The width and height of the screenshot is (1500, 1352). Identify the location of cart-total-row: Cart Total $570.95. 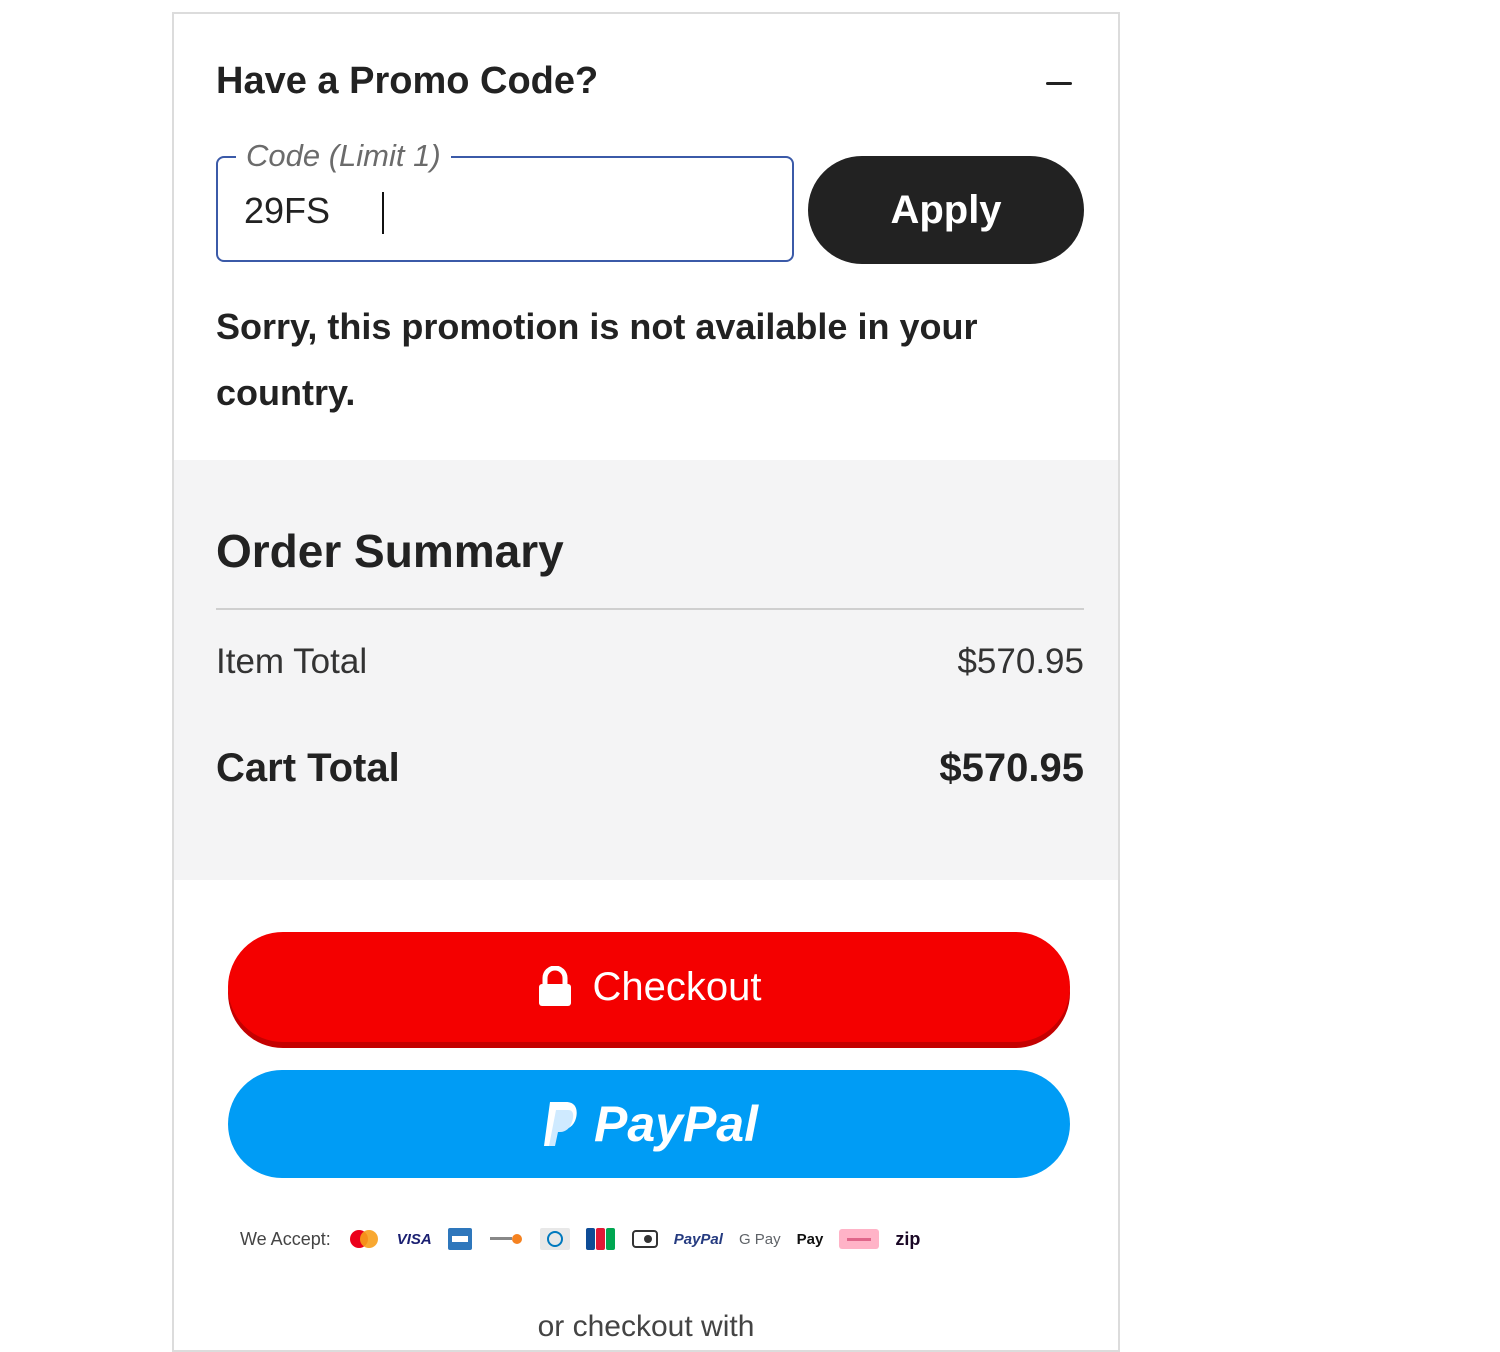
(650, 768).